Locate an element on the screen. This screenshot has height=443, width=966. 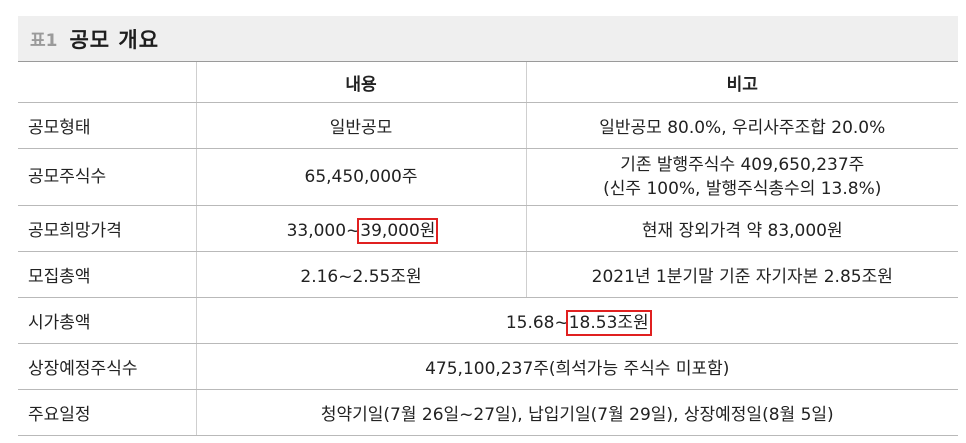
table-number: 표1 is located at coordinates (44, 41).